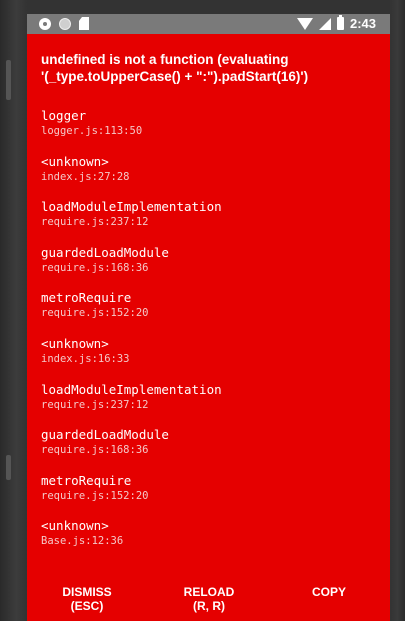  What do you see at coordinates (82, 541) in the screenshot?
I see `stack-frame-location: Base.js:12:36` at bounding box center [82, 541].